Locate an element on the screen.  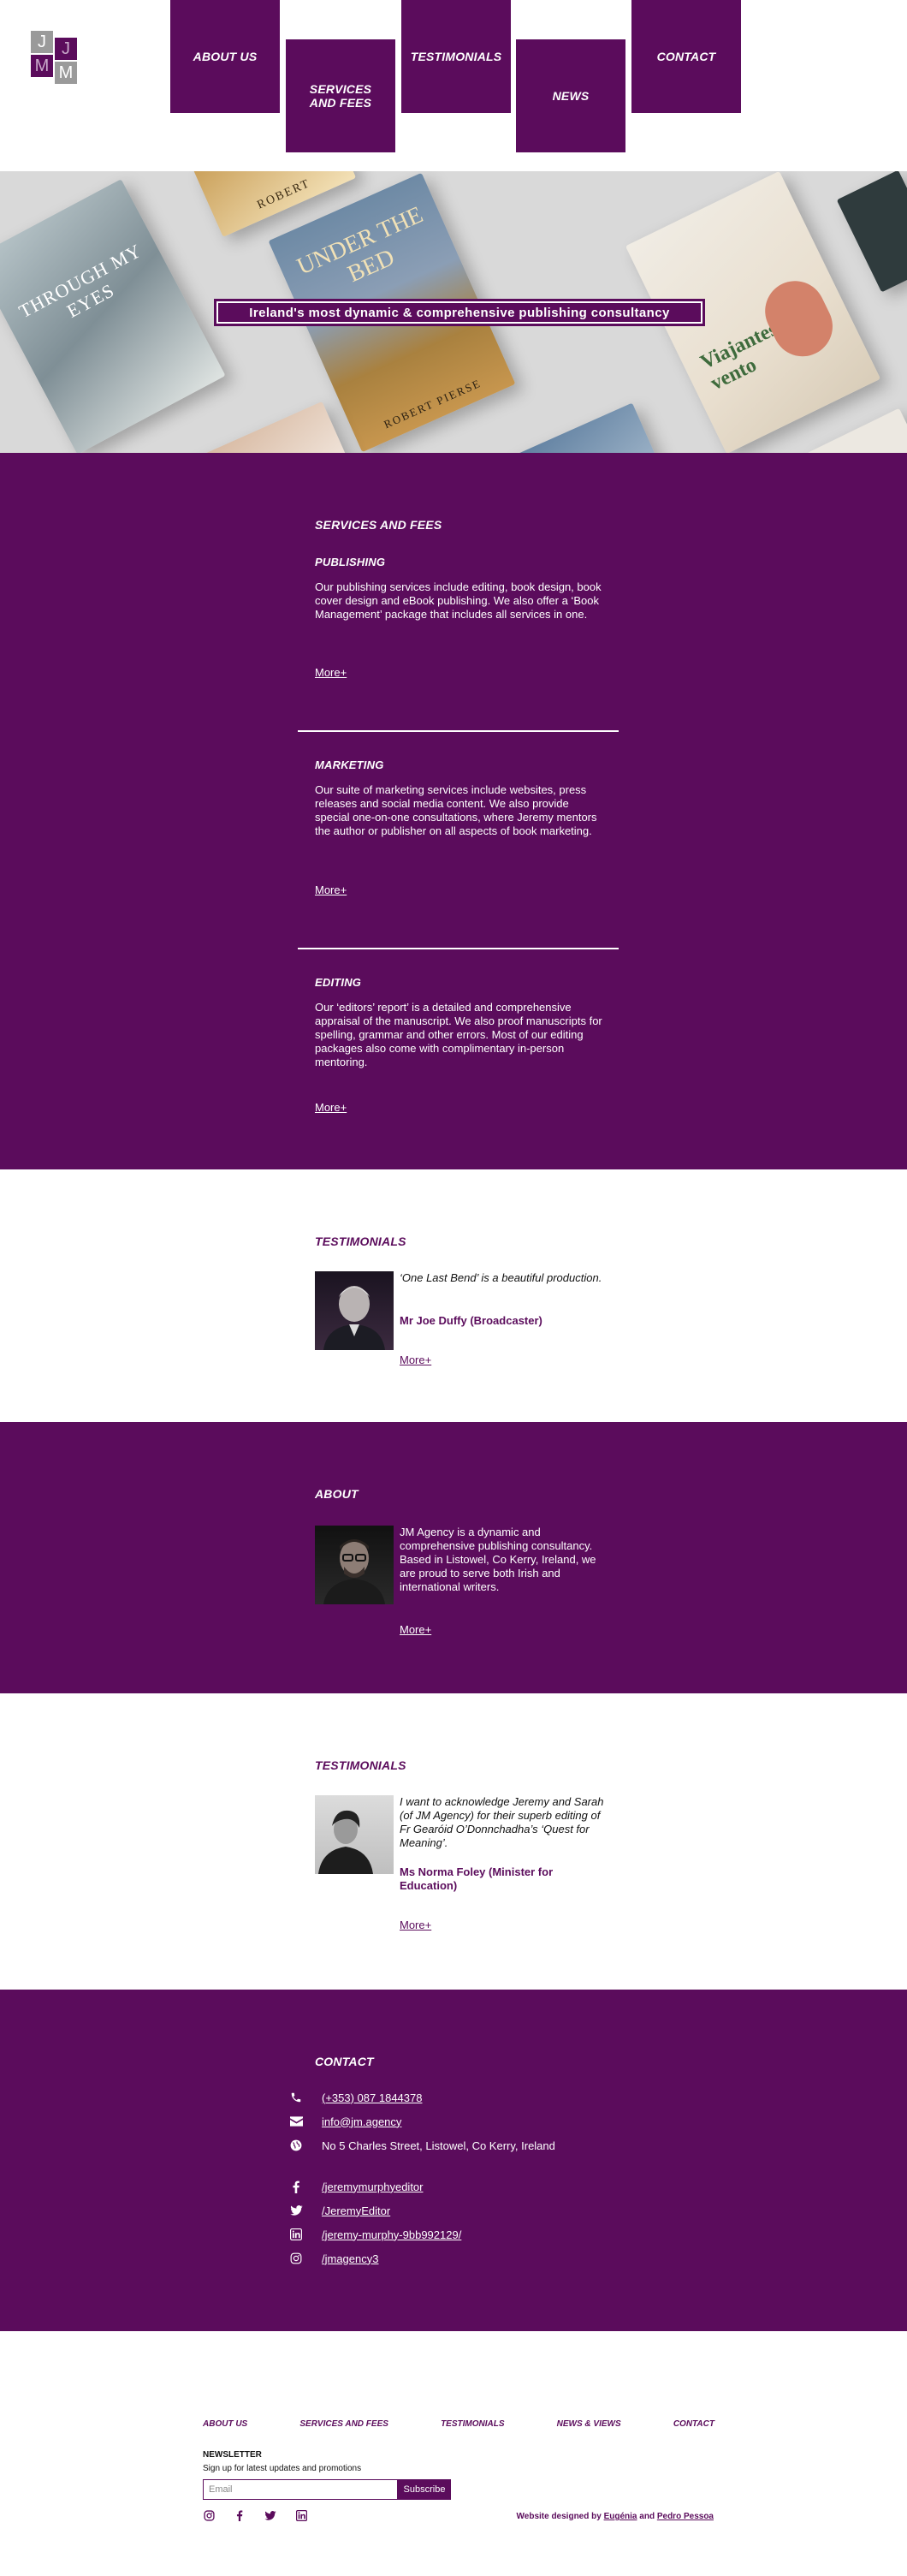
book-author: ROBERT PIERSE is located at coordinates (432, 404).